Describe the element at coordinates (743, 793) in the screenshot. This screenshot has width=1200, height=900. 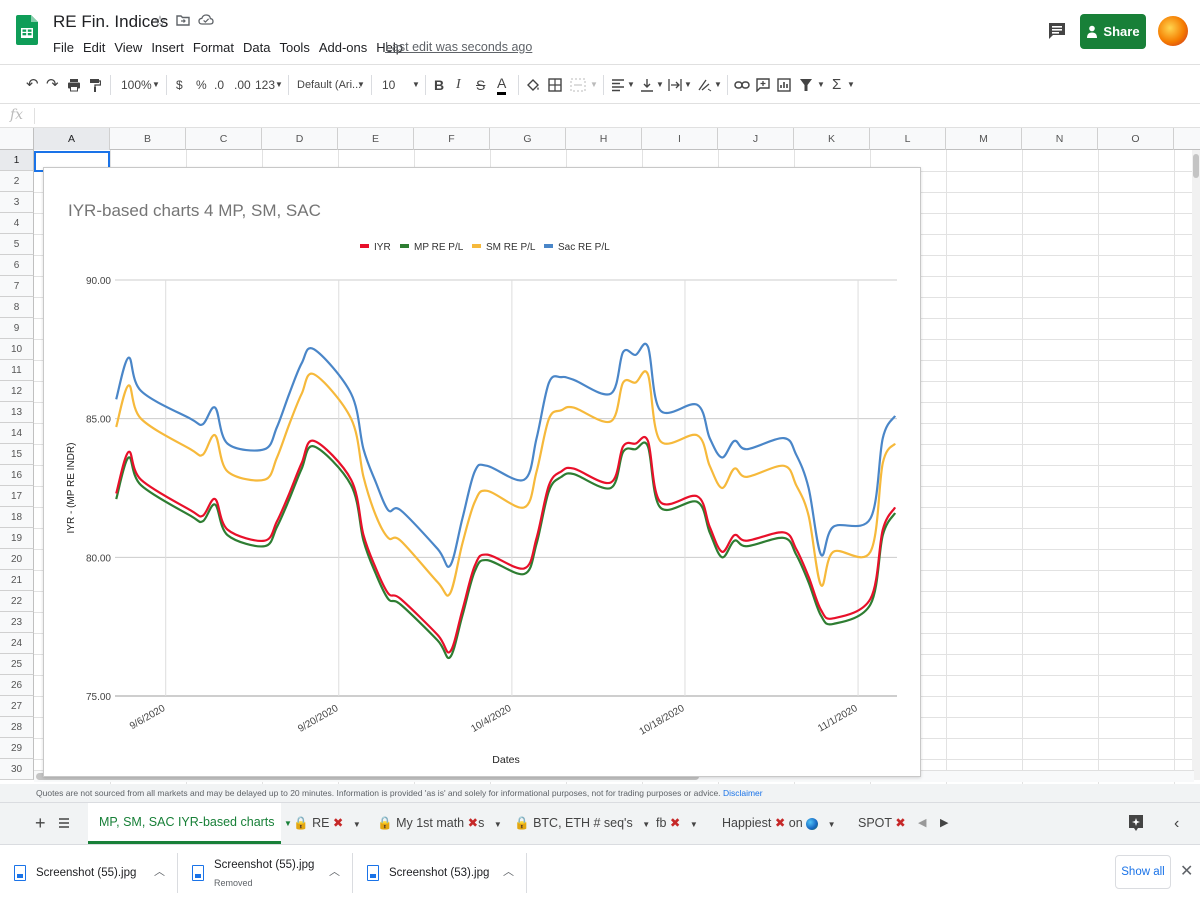
I see `disclaimer-link: Disclaimer` at that location.